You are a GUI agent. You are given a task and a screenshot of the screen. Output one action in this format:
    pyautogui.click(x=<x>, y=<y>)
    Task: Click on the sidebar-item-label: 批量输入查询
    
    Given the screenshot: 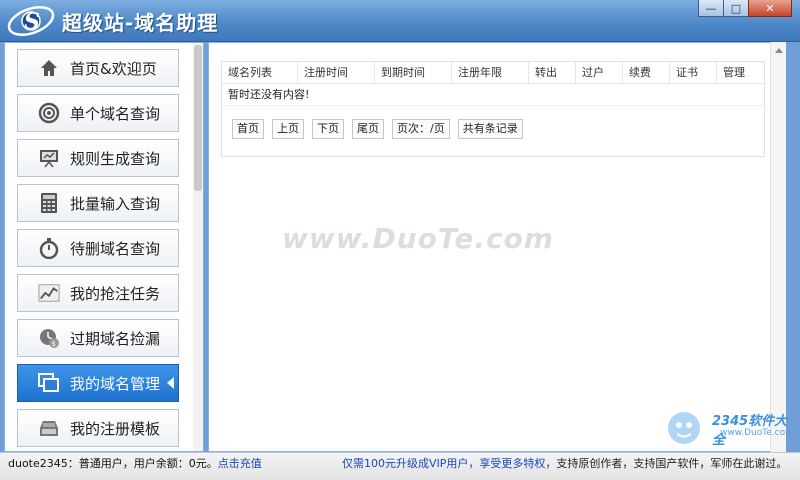 What is the action you would take?
    pyautogui.click(x=115, y=203)
    